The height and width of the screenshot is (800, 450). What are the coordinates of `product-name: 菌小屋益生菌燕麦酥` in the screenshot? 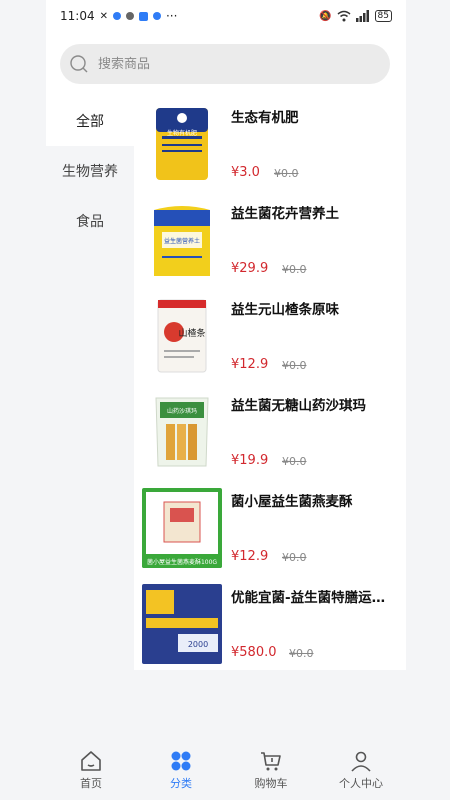 It's located at (292, 502).